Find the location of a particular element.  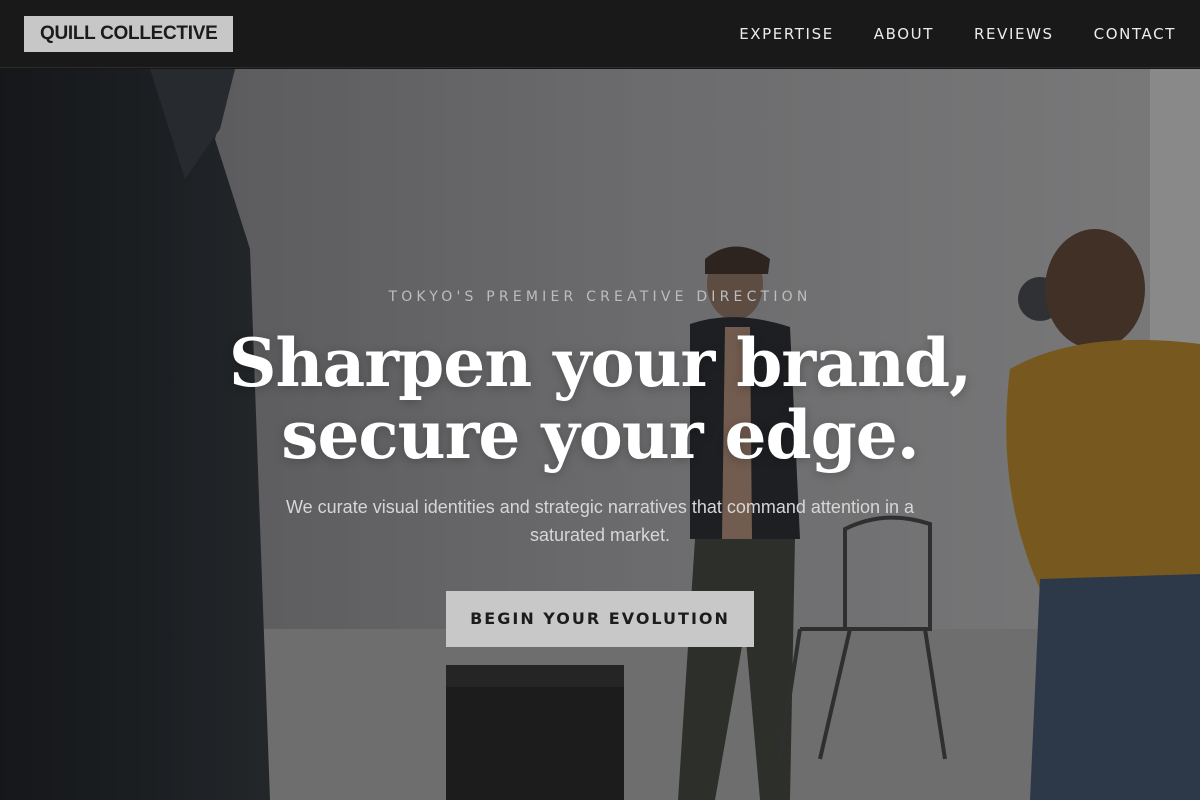

begin-evolution-button: BEGIN YOUR EVOLUTION is located at coordinates (600, 619).